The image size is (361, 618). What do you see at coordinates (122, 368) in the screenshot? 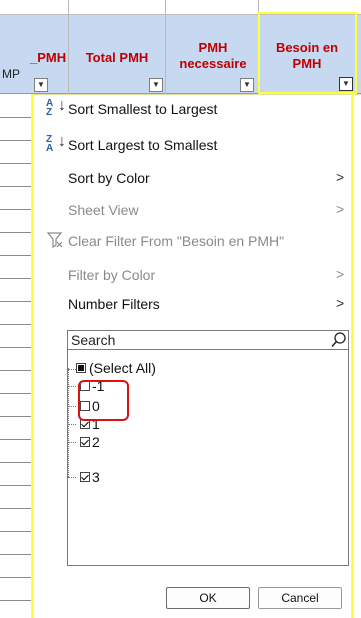
I see `list-item-label: (Select All)` at bounding box center [122, 368].